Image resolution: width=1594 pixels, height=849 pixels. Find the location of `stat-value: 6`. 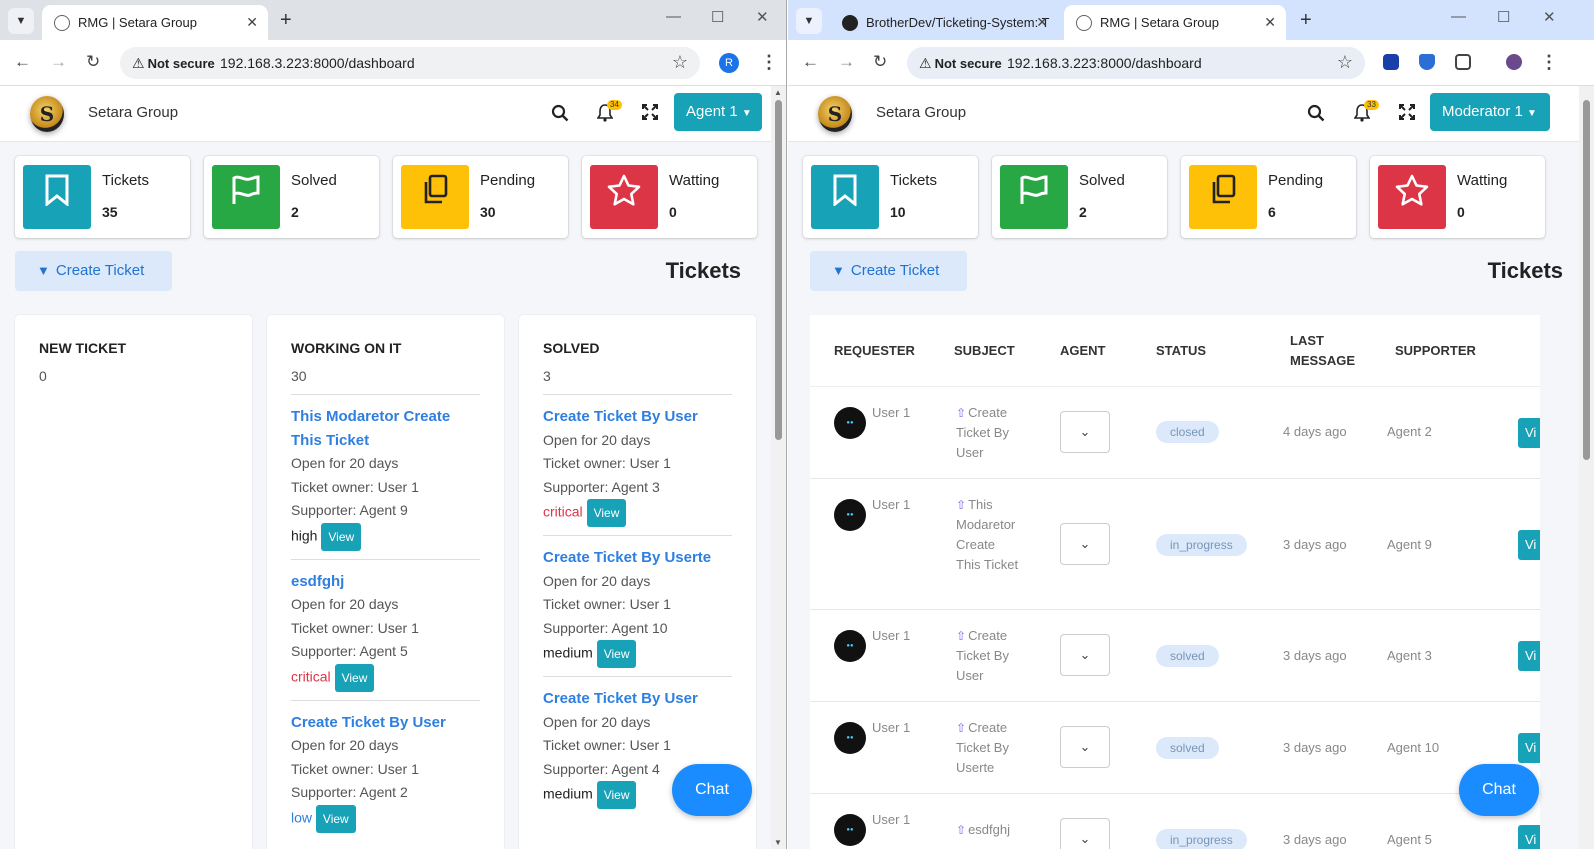

stat-value: 6 is located at coordinates (1272, 212).